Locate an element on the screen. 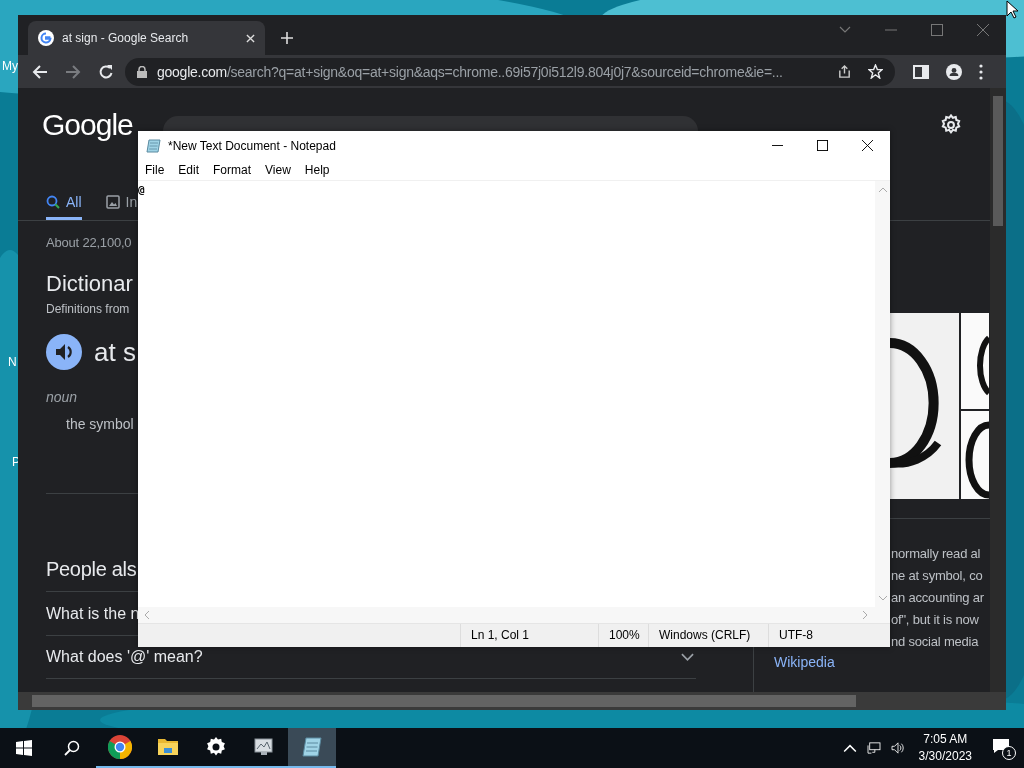 The height and width of the screenshot is (768, 1024). notification-badge: 1 is located at coordinates (1009, 753).